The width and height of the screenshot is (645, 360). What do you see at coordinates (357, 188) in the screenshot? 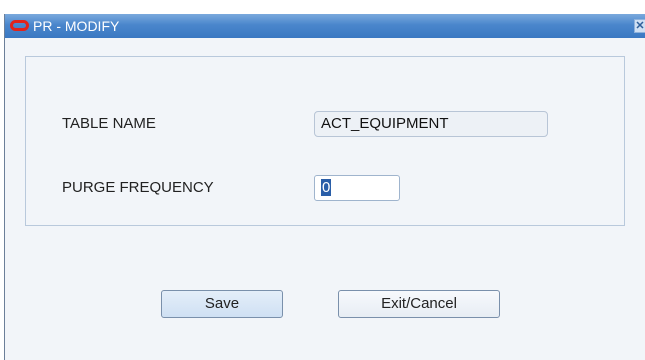
I see `purge-frequency-input: 0` at bounding box center [357, 188].